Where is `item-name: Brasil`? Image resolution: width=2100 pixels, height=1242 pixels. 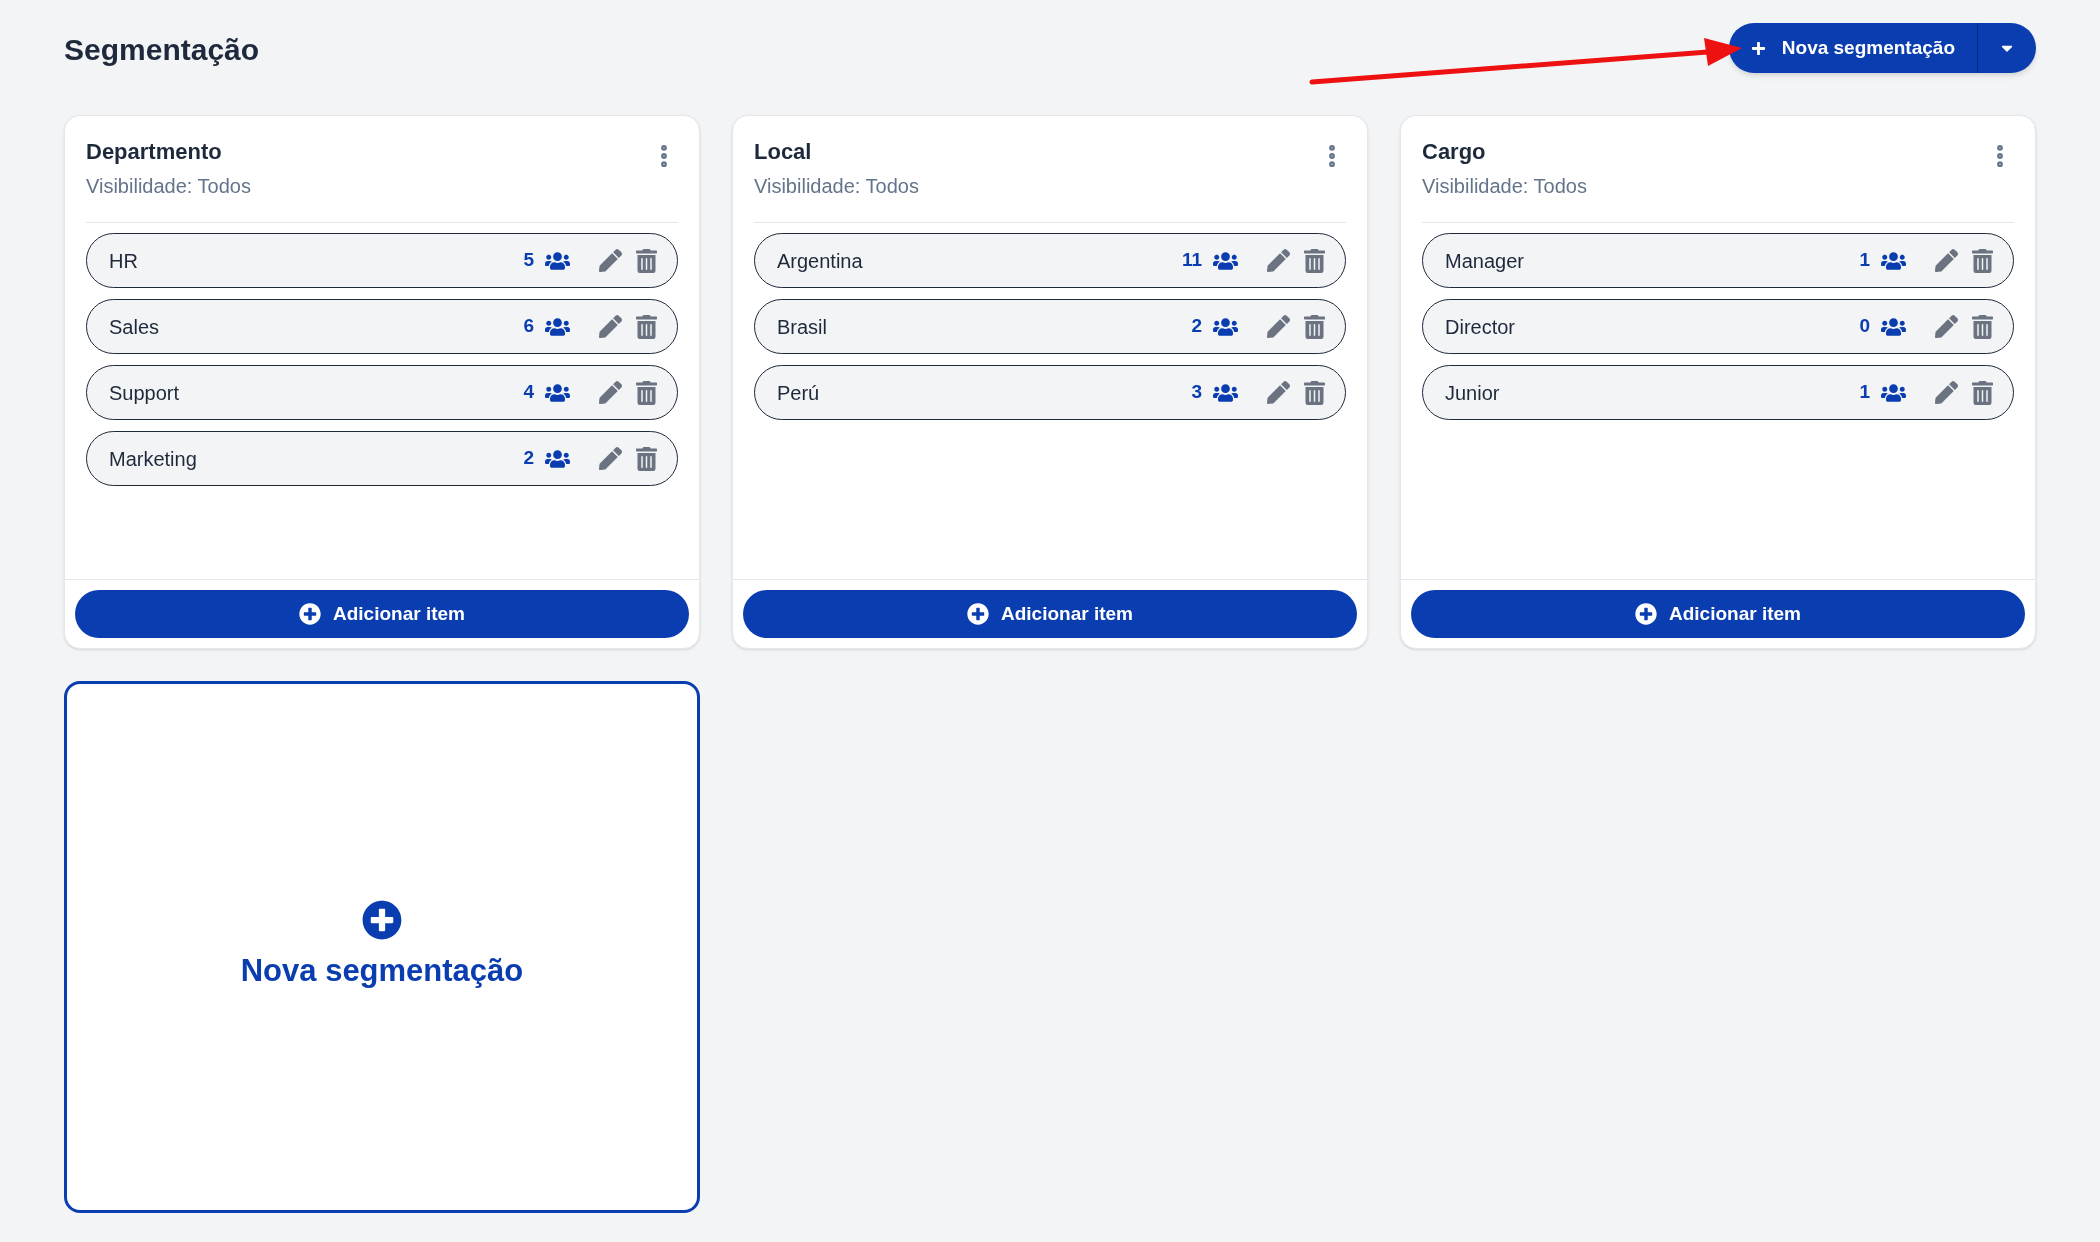 item-name: Brasil is located at coordinates (802, 327).